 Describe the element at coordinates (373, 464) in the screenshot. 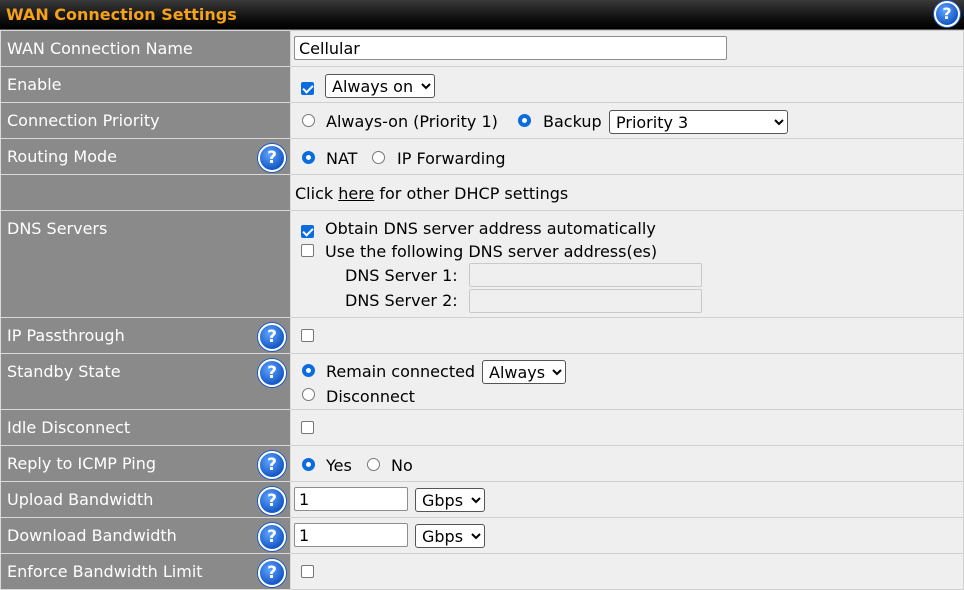

I see `icmp-no-radio` at that location.